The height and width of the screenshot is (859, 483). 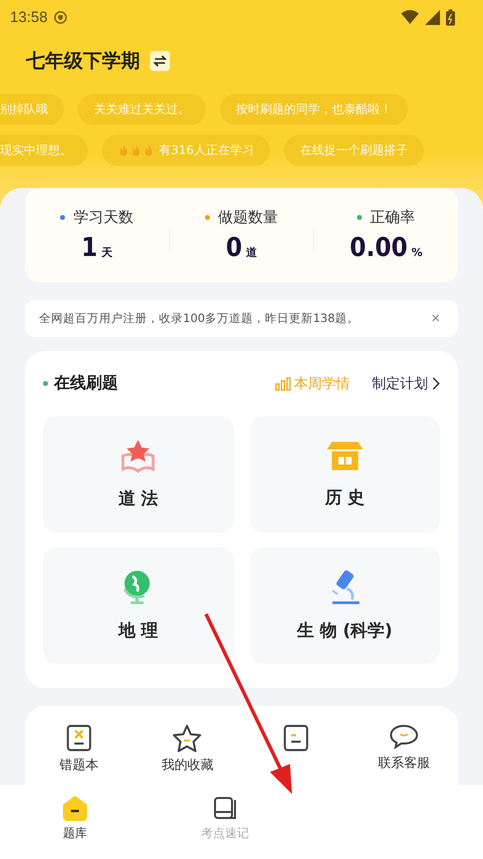 I want to click on bullet-icon, so click(x=45, y=383).